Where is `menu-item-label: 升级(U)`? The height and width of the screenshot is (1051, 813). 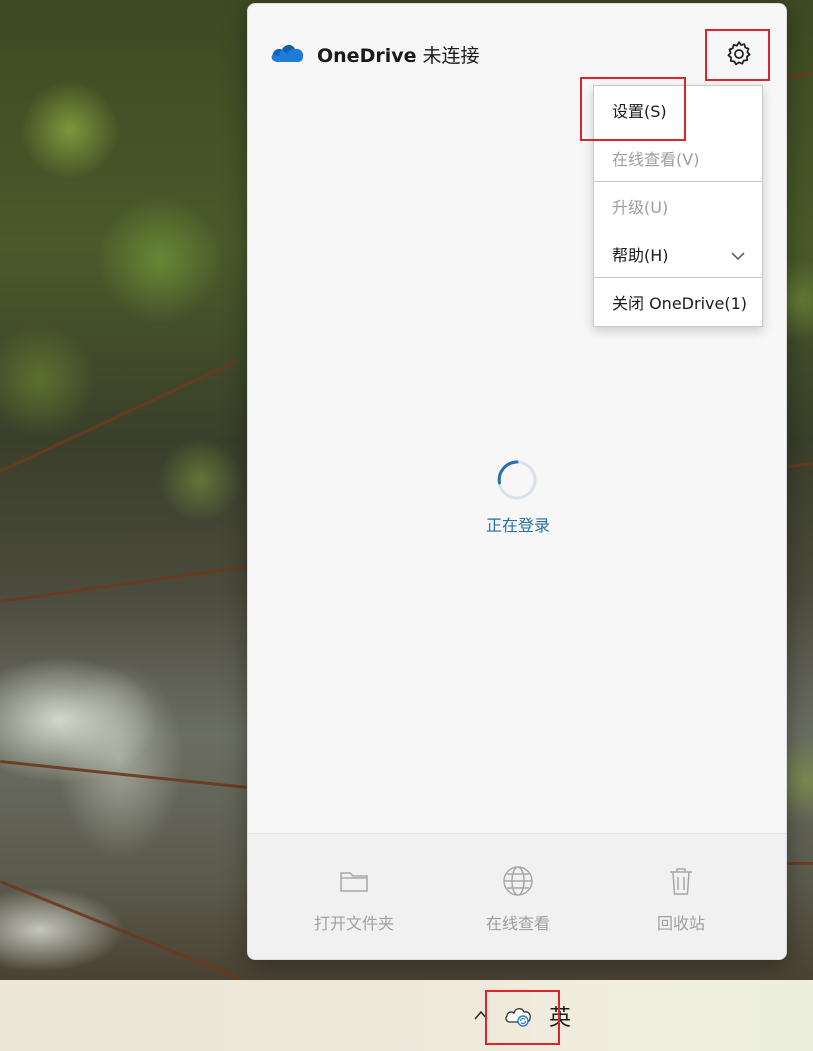
menu-item-label: 升级(U) is located at coordinates (640, 207).